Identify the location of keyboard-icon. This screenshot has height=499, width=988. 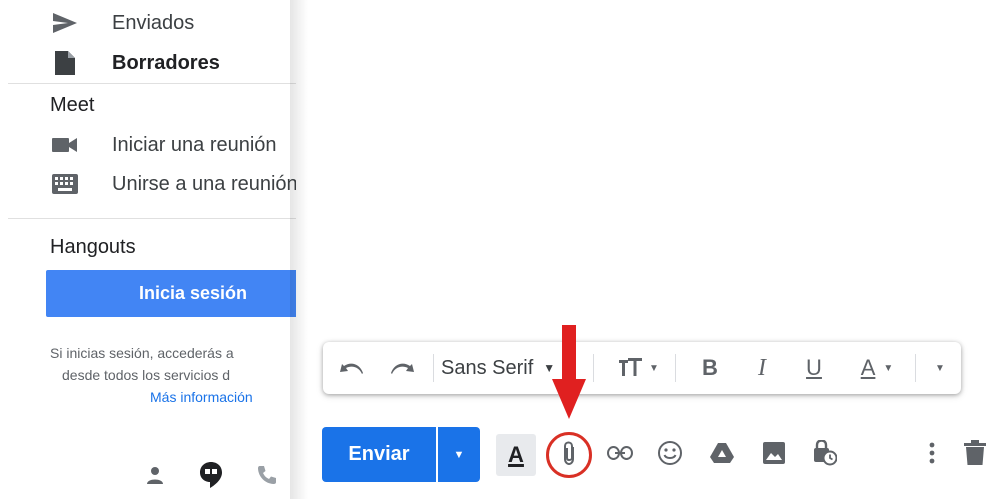
(65, 184).